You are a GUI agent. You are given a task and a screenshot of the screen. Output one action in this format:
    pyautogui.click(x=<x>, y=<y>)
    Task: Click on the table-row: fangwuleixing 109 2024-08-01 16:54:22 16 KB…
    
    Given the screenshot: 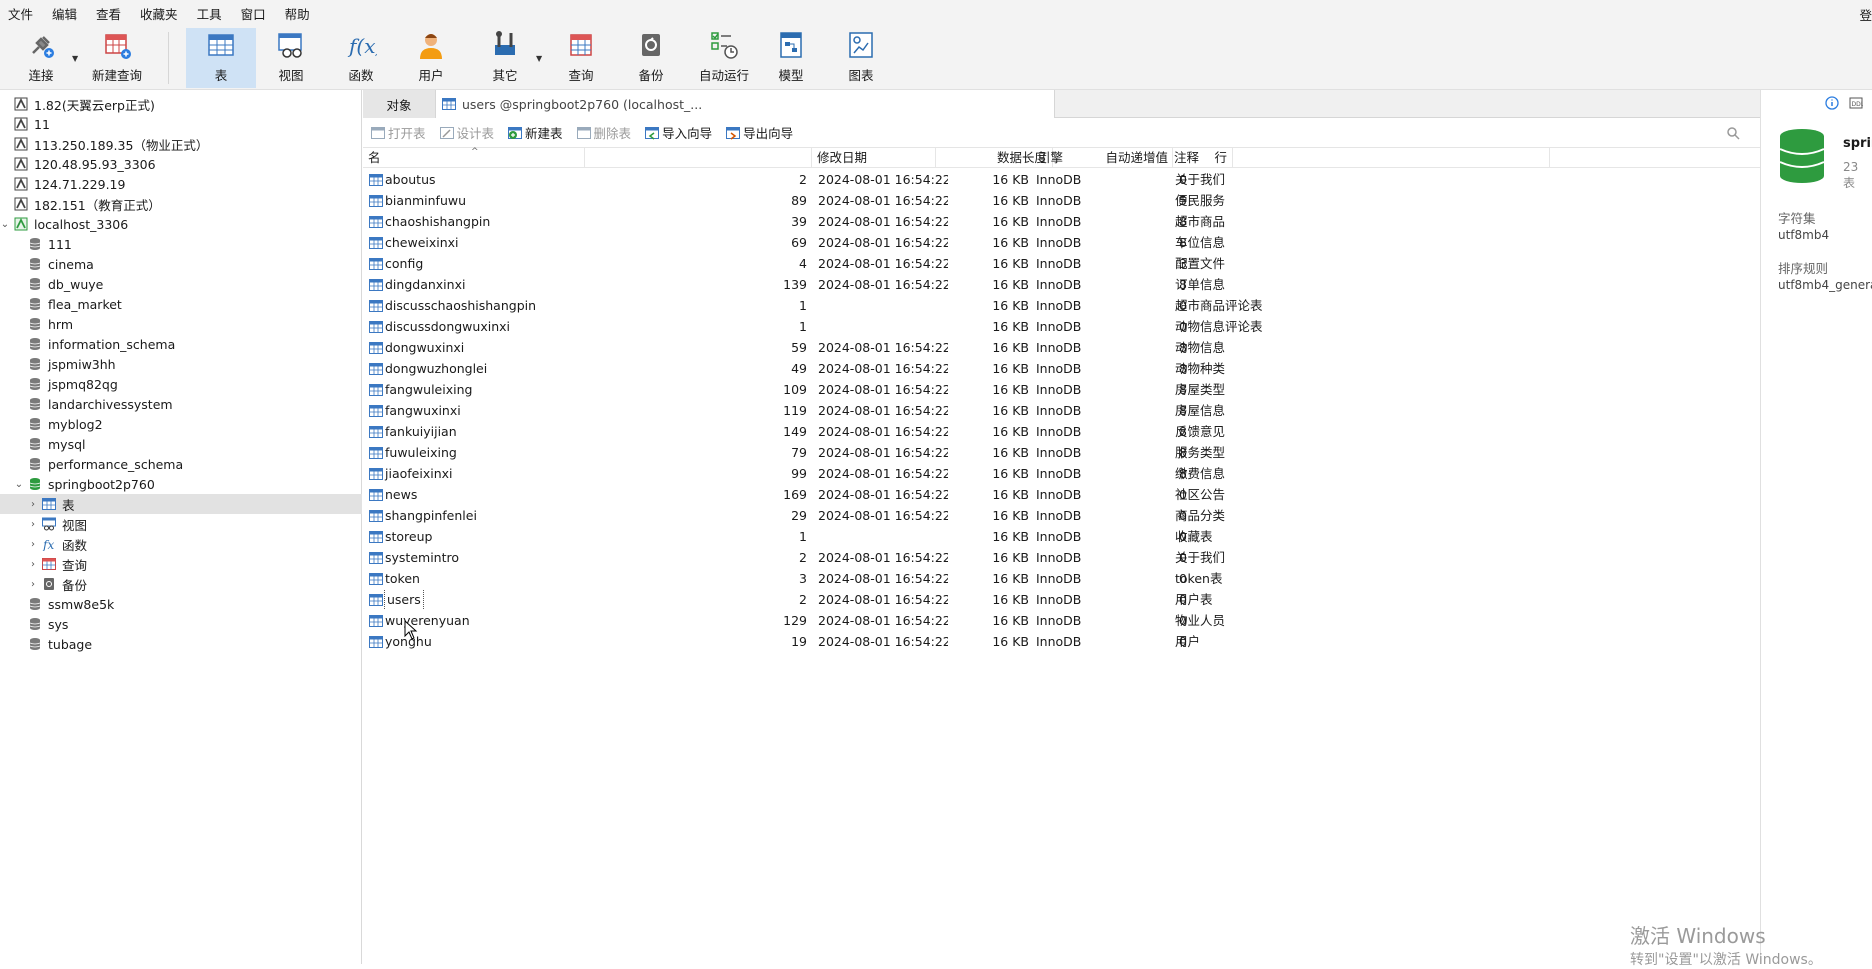 What is the action you would take?
    pyautogui.click(x=1061, y=389)
    